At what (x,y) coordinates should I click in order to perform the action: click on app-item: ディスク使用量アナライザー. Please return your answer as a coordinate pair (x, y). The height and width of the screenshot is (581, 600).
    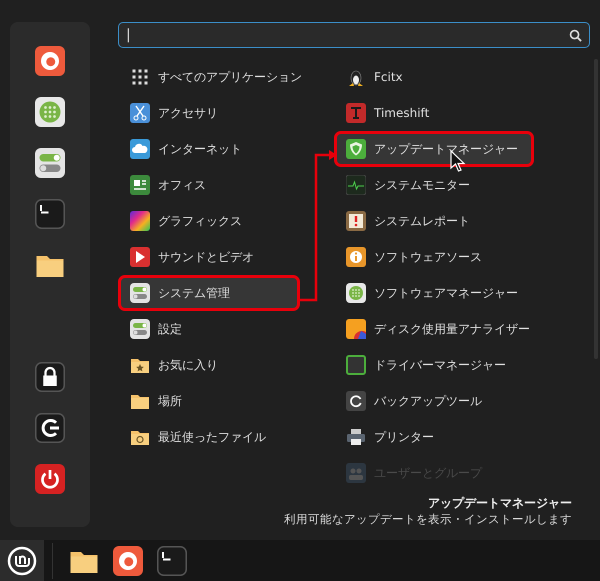
    Looking at the image, I should click on (438, 329).